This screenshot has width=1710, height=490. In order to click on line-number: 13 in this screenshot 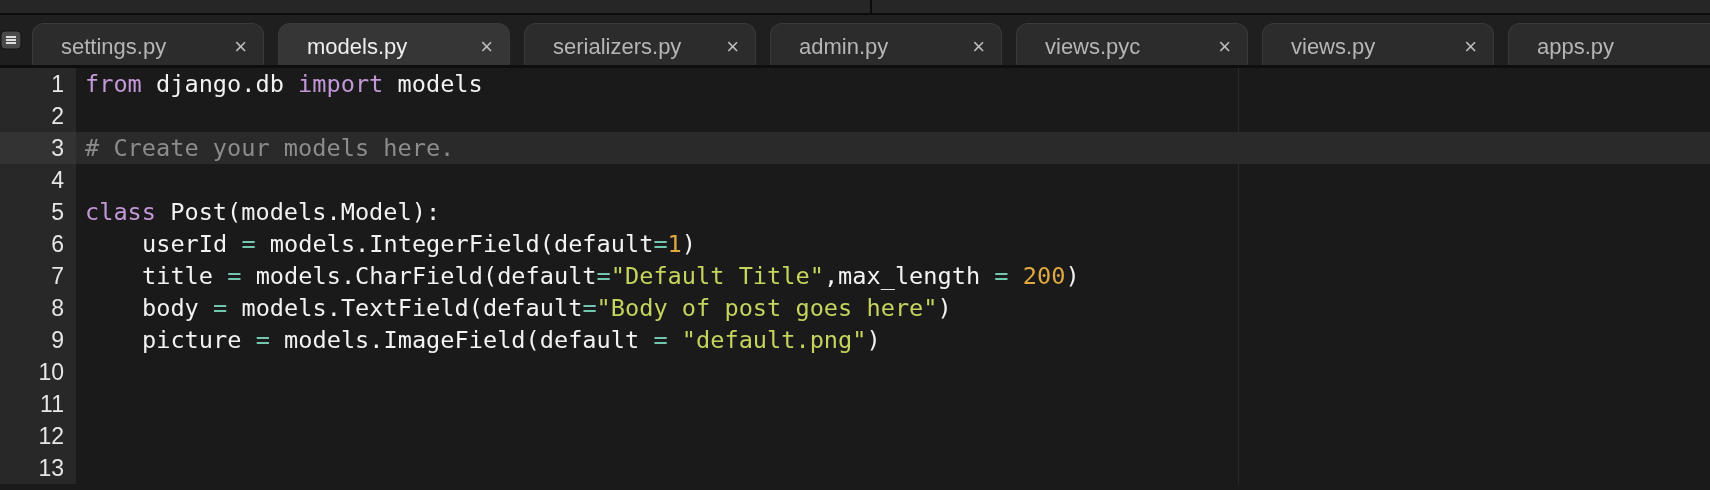, I will do `click(51, 468)`.